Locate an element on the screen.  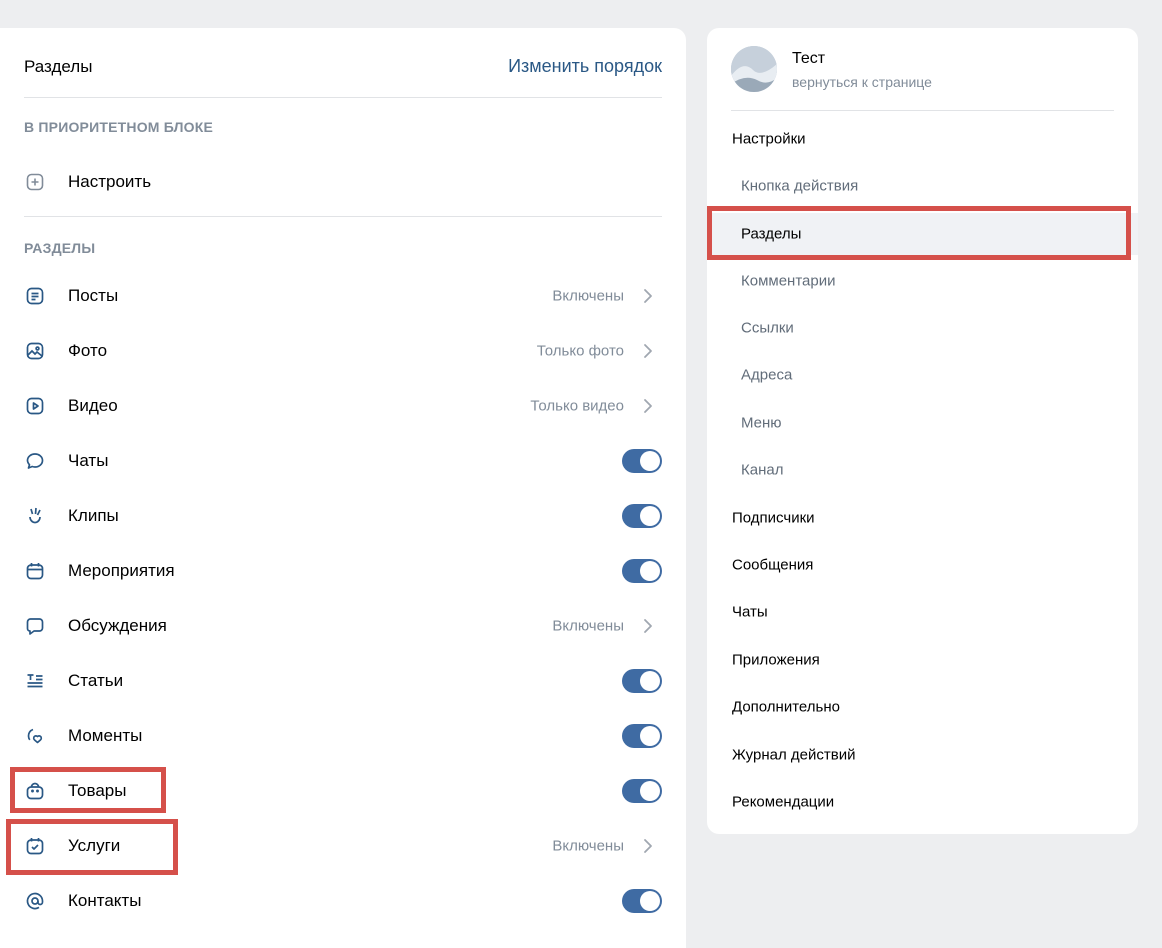
nav-item-label: Настройки is located at coordinates (769, 139).